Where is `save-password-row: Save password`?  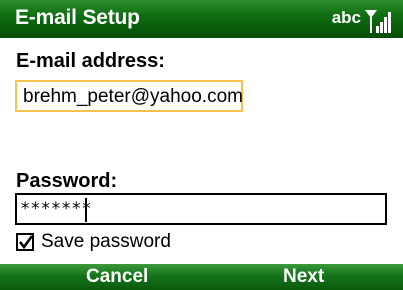 save-password-row: Save password is located at coordinates (93, 242).